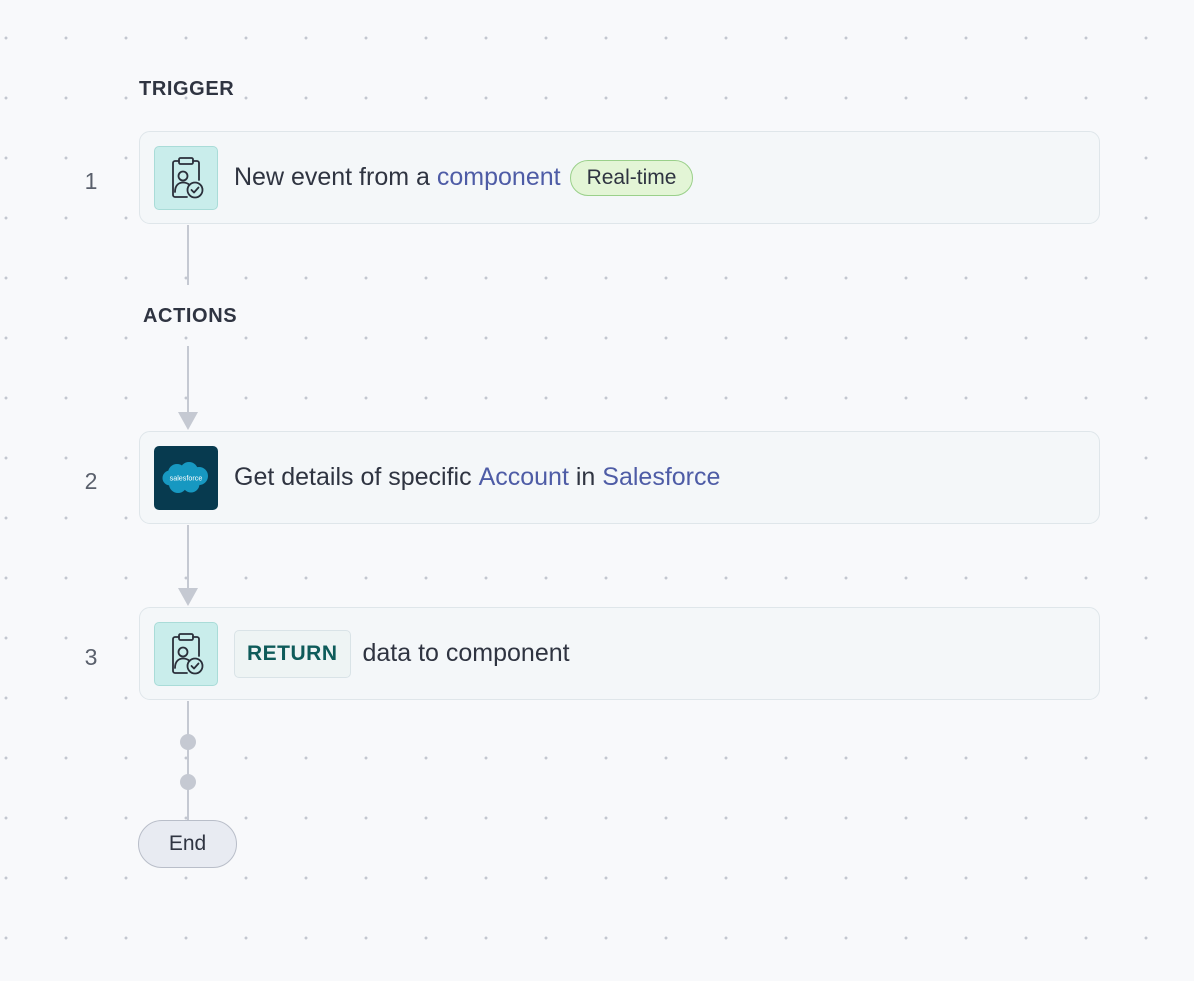 The height and width of the screenshot is (981, 1194). I want to click on step-number: 2, so click(91, 481).